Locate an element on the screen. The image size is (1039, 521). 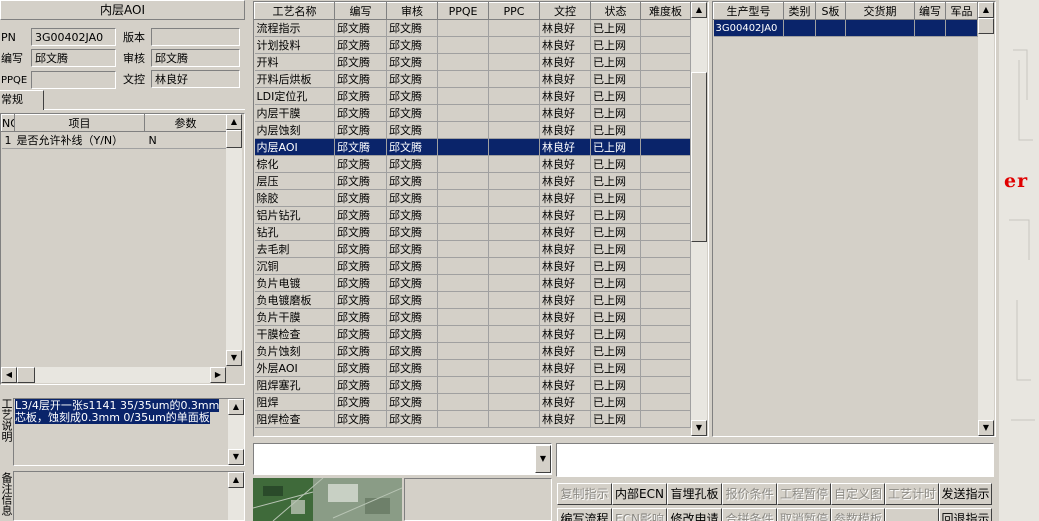
process-row: 开料后烘板 邱文腾 邱文腾 林良好 已上网 is located at coordinates (472, 79).